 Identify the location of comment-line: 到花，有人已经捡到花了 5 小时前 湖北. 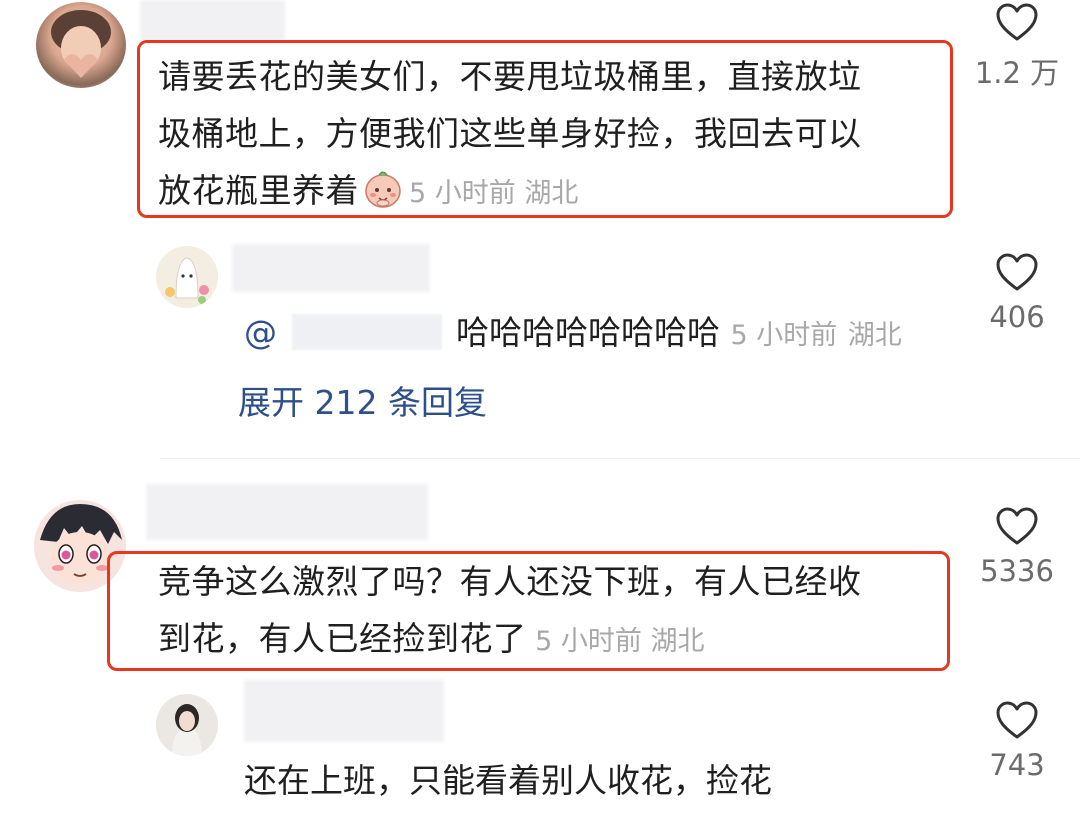
(548, 640).